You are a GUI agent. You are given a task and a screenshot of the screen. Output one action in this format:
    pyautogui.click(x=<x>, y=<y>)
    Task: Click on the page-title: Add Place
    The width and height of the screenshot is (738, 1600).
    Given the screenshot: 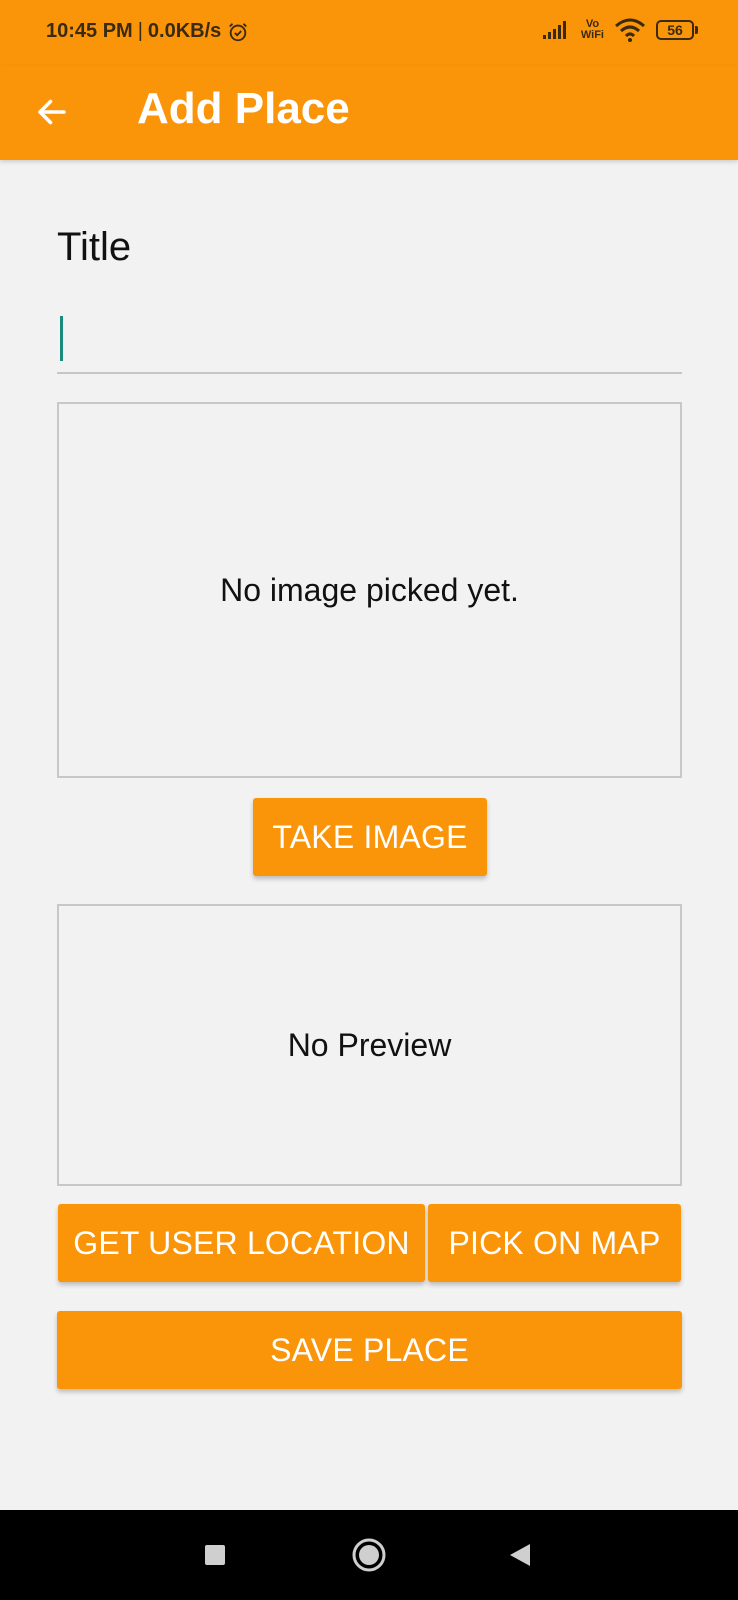 What is the action you would take?
    pyautogui.click(x=243, y=108)
    